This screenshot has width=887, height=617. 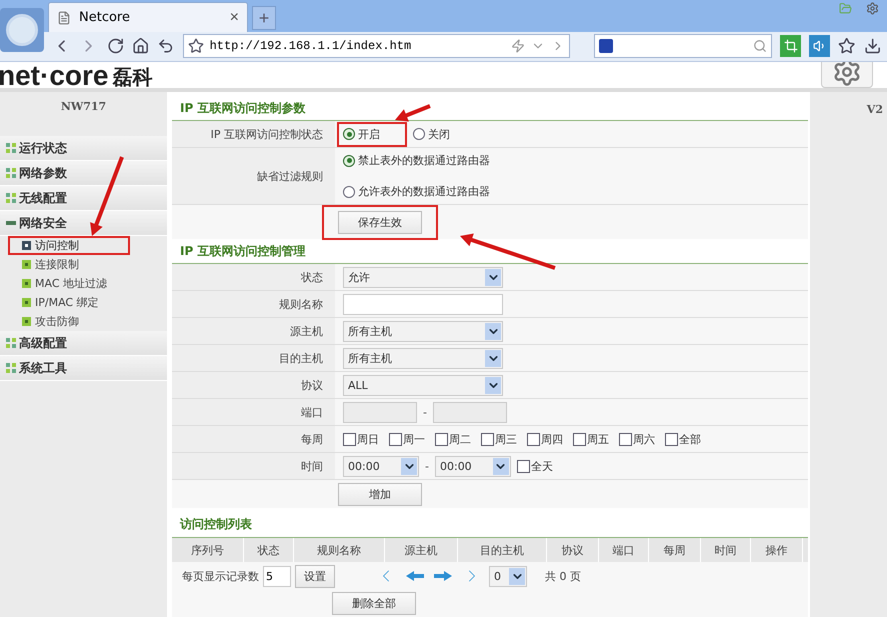 I want to click on rule-name-field, so click(x=423, y=304).